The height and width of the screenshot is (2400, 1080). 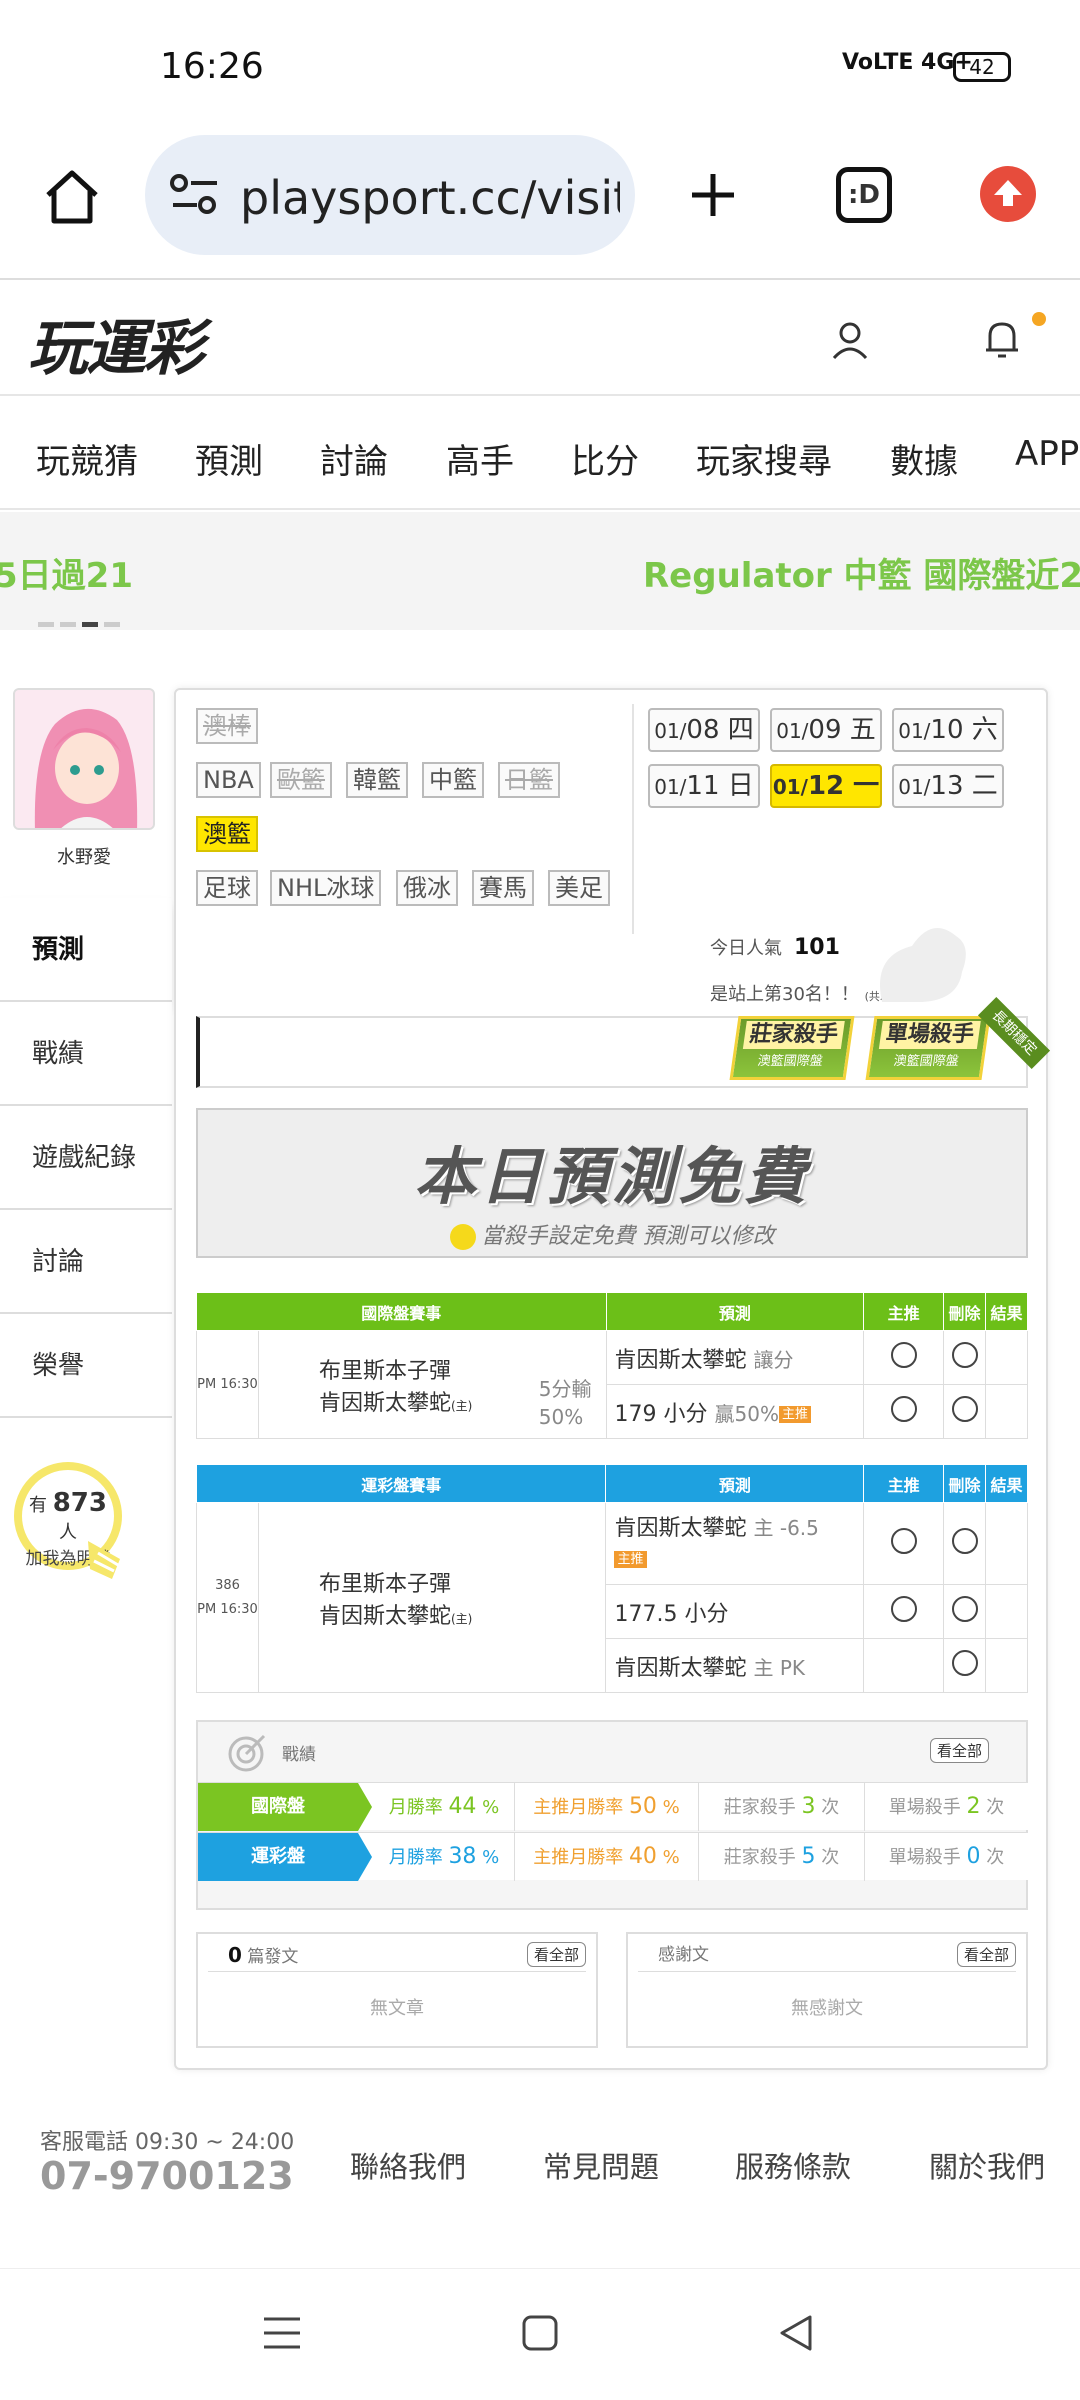 What do you see at coordinates (86, 1366) in the screenshot?
I see `side-tab-honor: 榮譽` at bounding box center [86, 1366].